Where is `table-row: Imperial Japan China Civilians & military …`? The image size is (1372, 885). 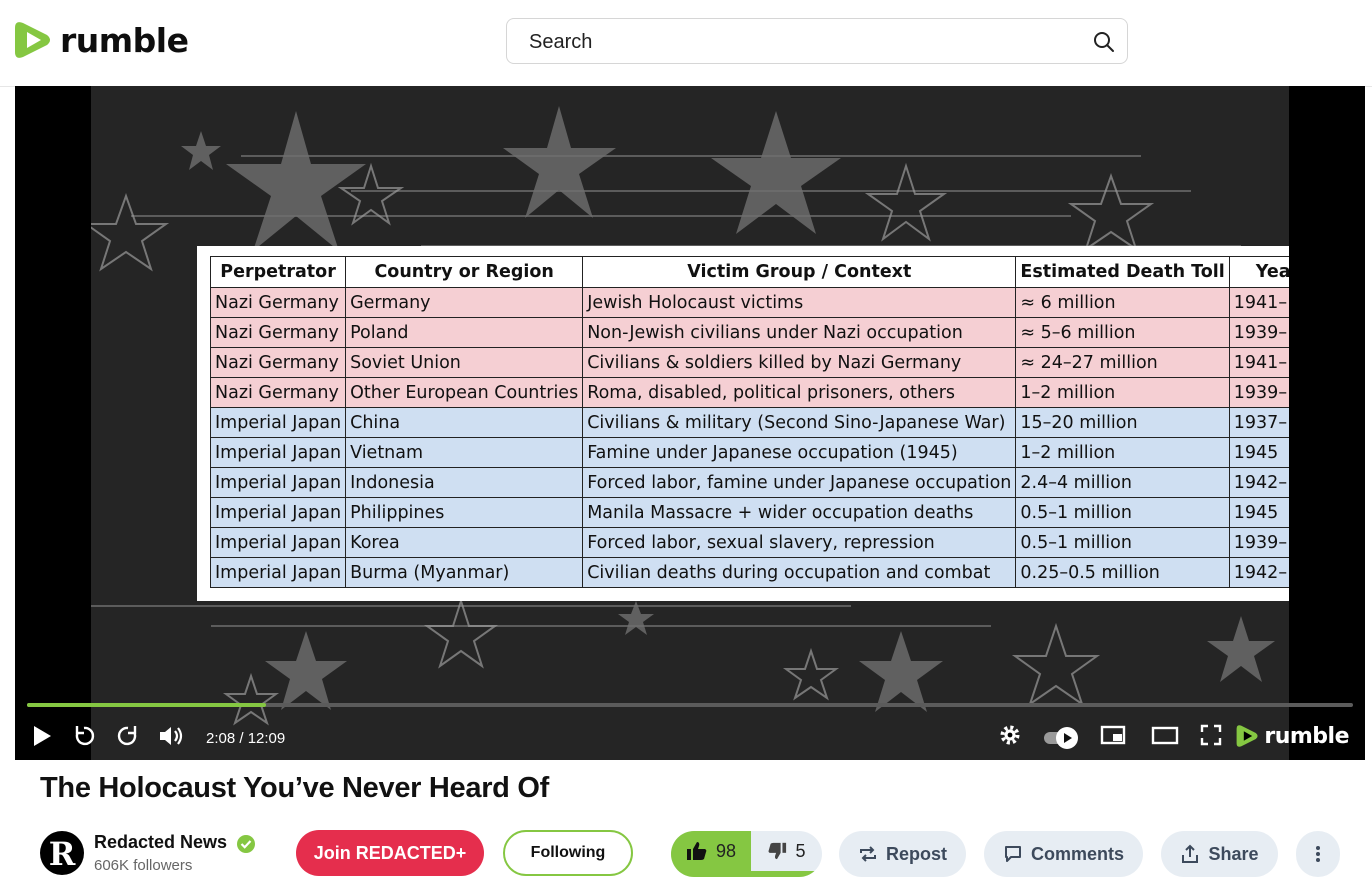 table-row: Imperial Japan China Civilians & military … is located at coordinates (749, 422).